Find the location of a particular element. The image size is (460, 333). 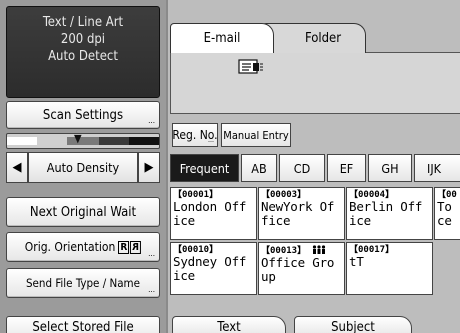

tab-text: Text is located at coordinates (229, 324).